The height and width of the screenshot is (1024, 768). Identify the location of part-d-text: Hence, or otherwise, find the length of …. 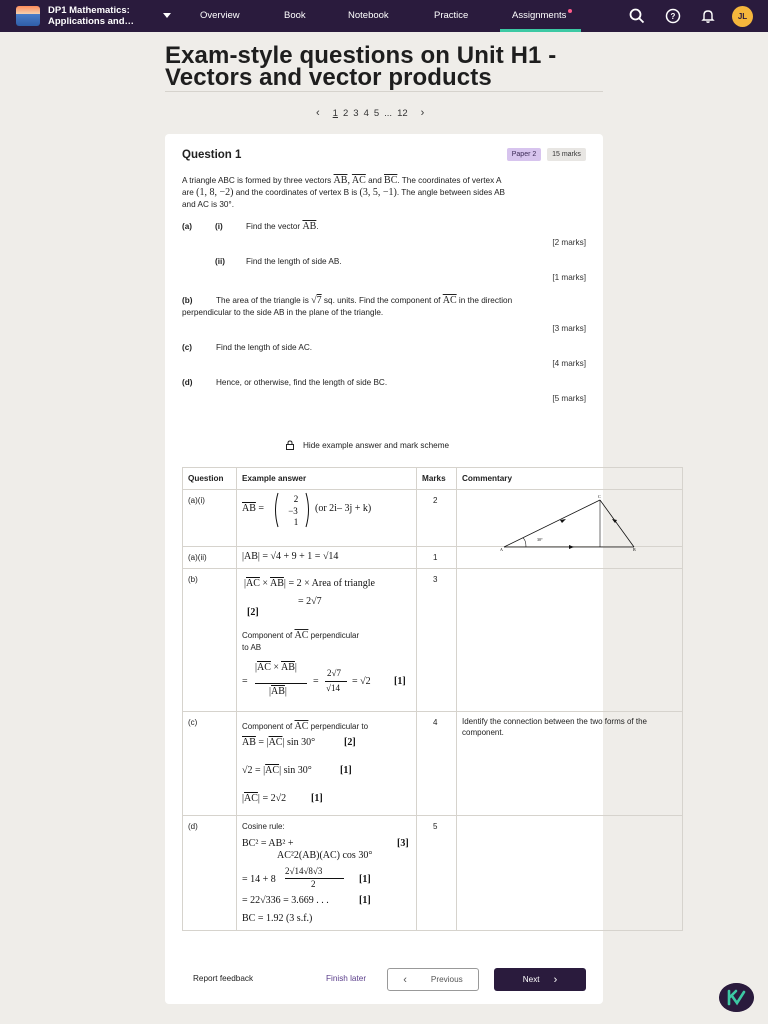
(302, 382).